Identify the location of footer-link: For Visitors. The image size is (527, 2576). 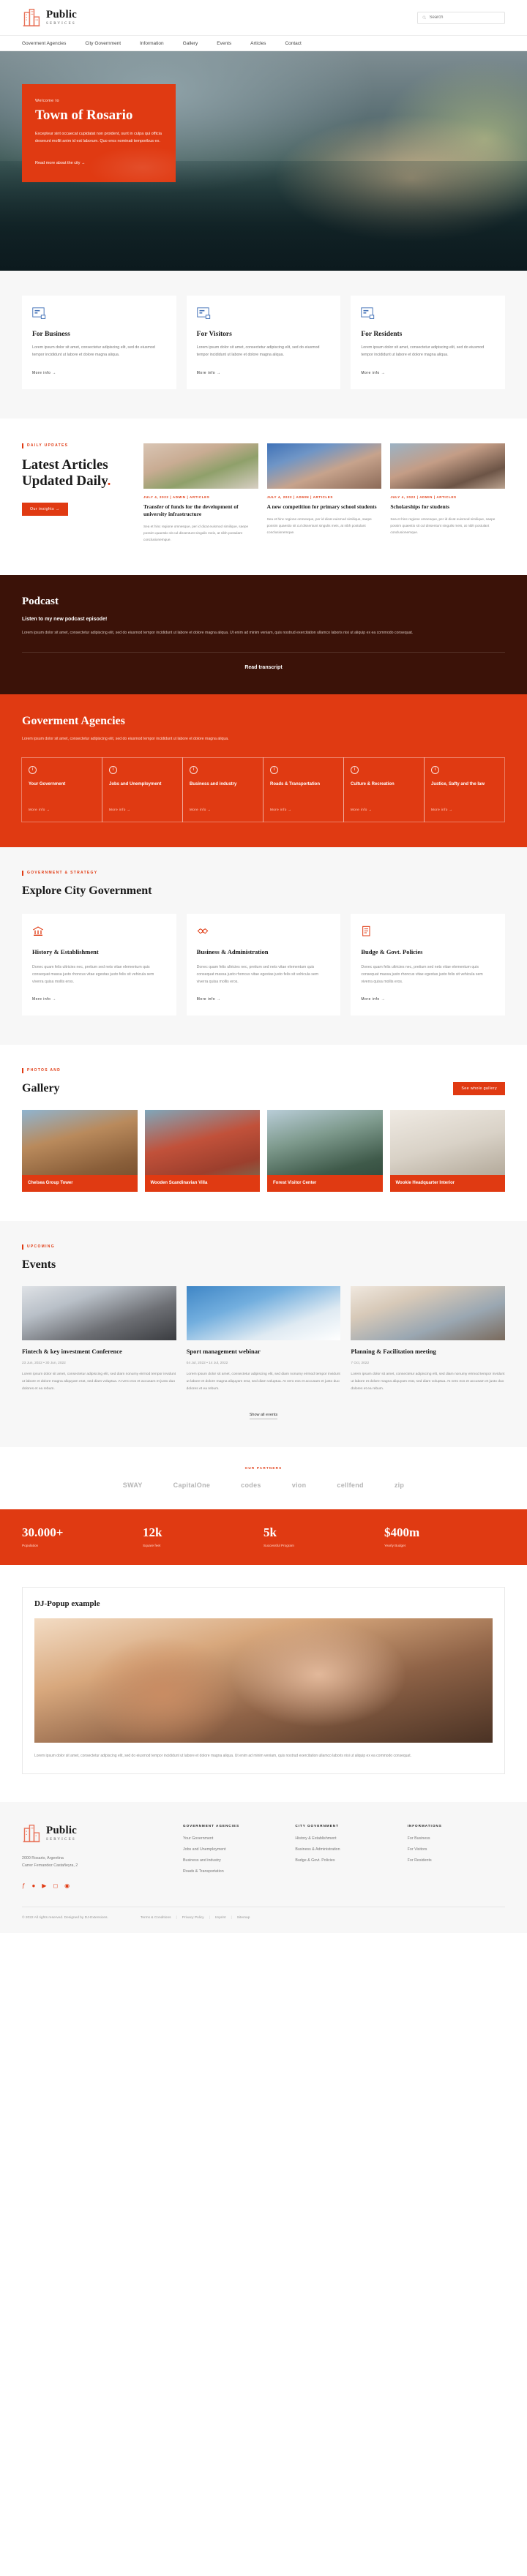
(456, 1849).